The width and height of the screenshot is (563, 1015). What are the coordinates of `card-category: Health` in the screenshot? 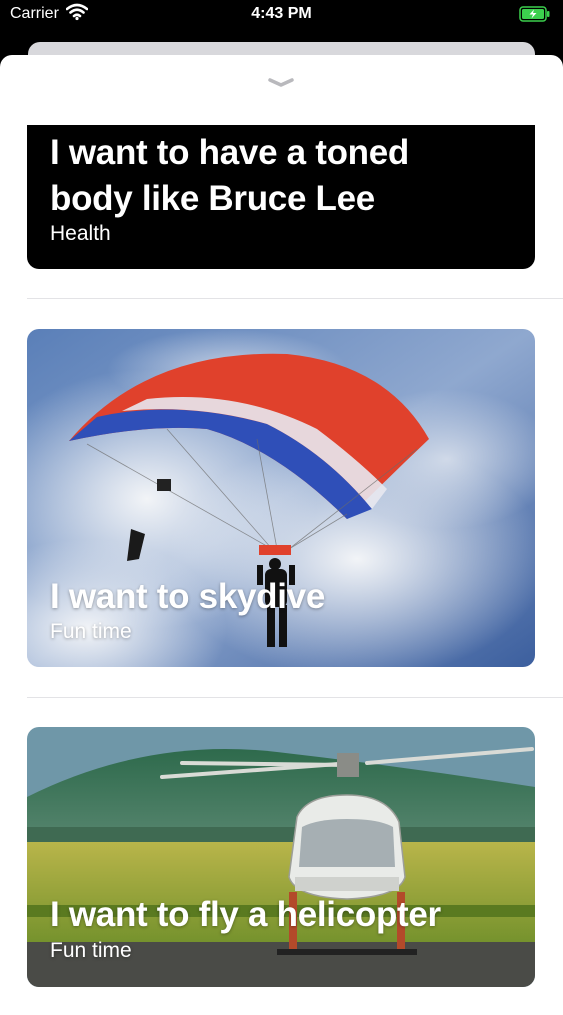 It's located at (80, 233).